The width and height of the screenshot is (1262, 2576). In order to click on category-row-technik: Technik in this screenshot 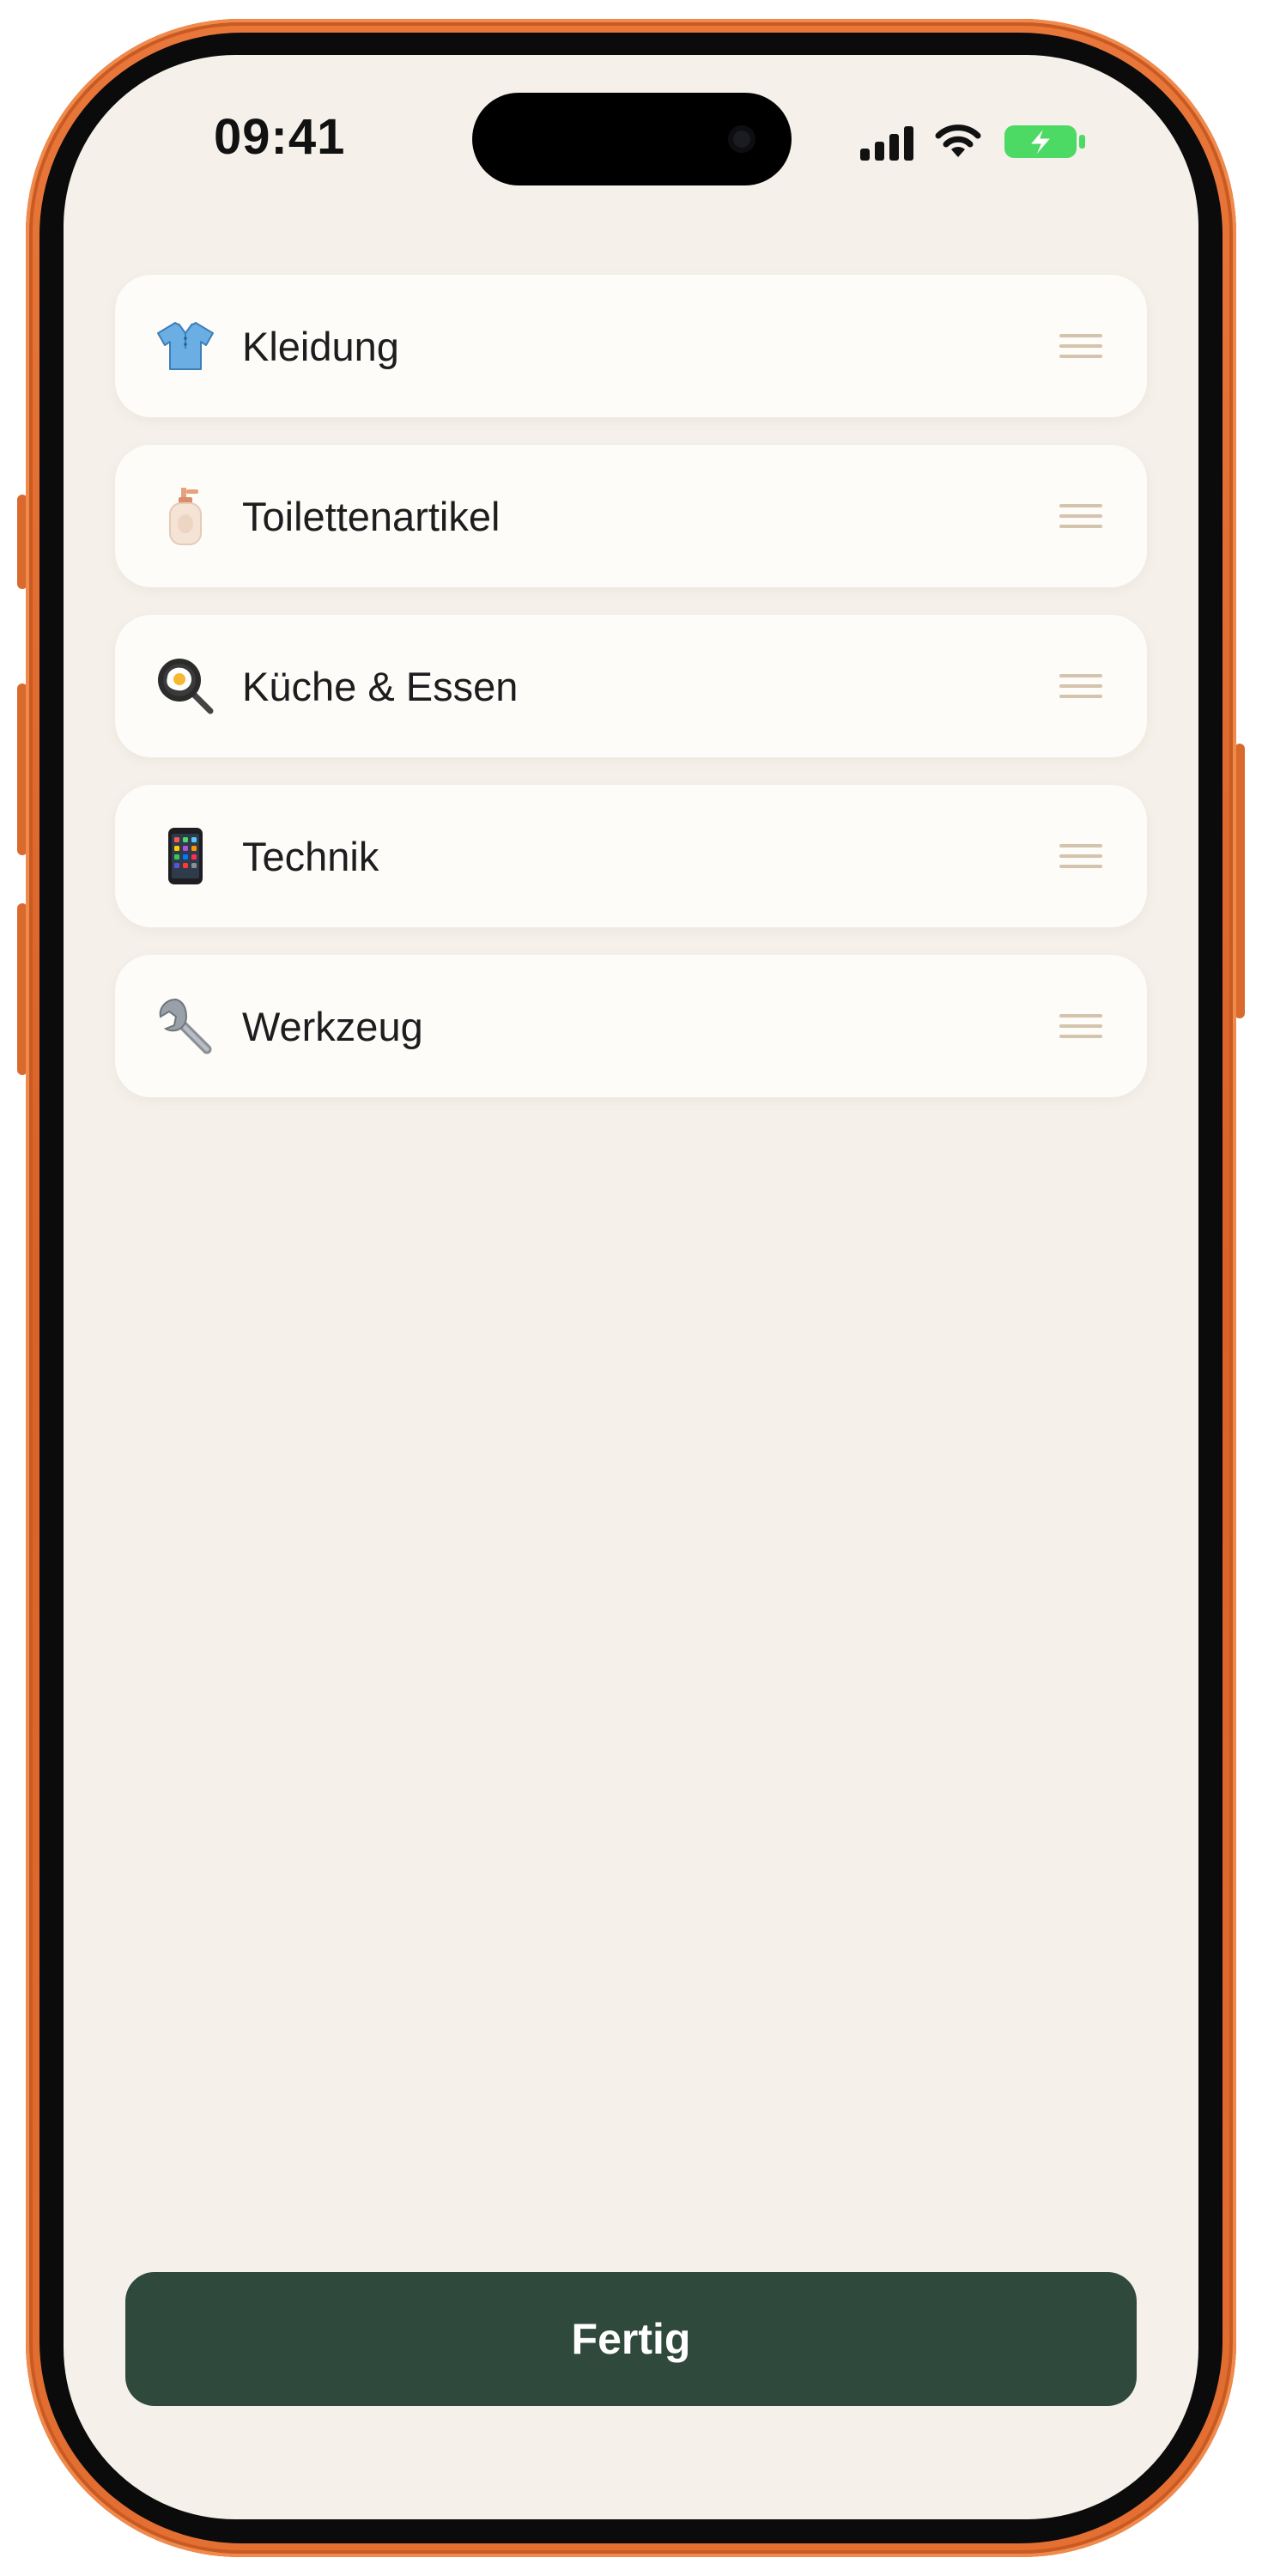, I will do `click(631, 856)`.